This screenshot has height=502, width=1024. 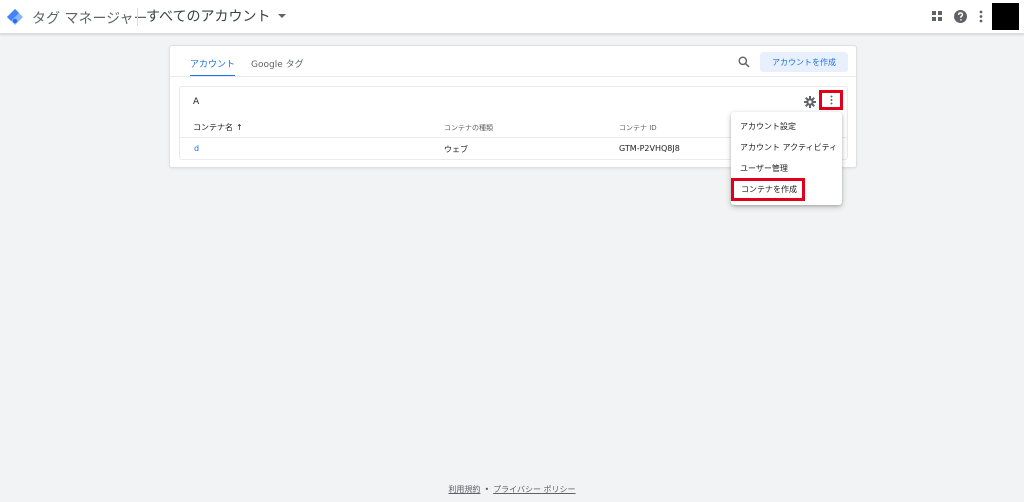 I want to click on search-icon, so click(x=744, y=62).